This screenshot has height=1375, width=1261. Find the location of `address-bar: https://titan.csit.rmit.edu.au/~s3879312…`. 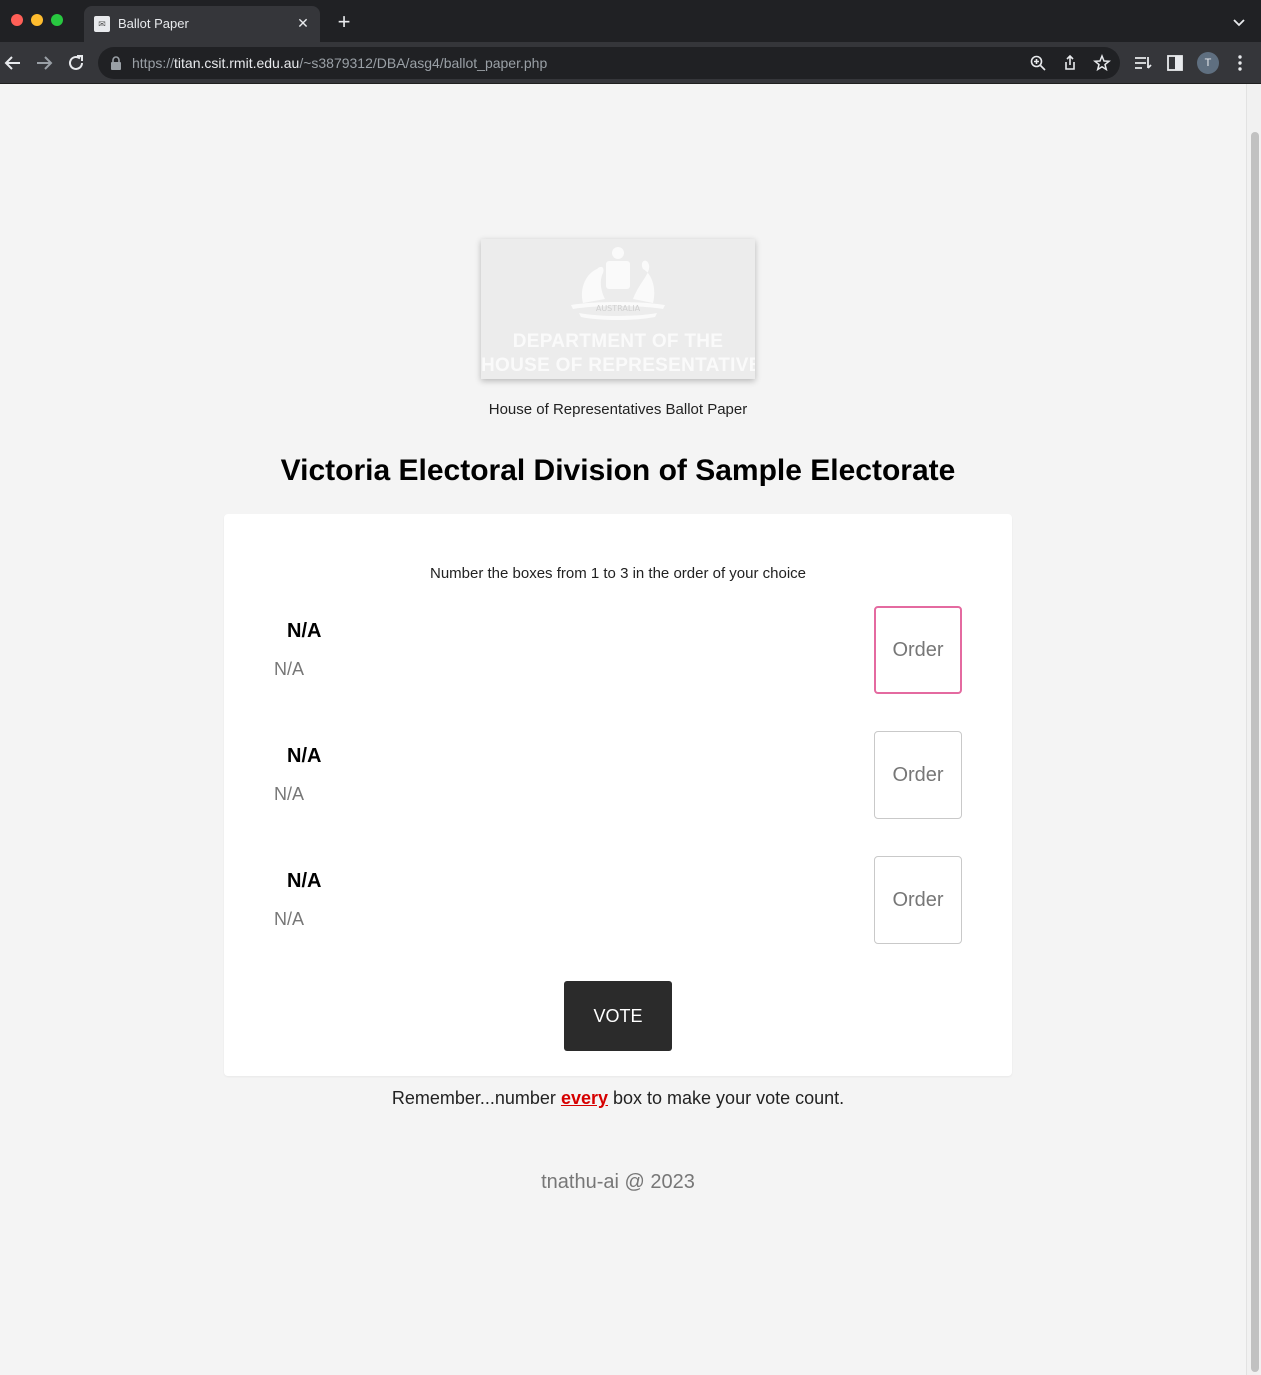

address-bar: https://titan.csit.rmit.edu.au/~s3879312… is located at coordinates (609, 63).